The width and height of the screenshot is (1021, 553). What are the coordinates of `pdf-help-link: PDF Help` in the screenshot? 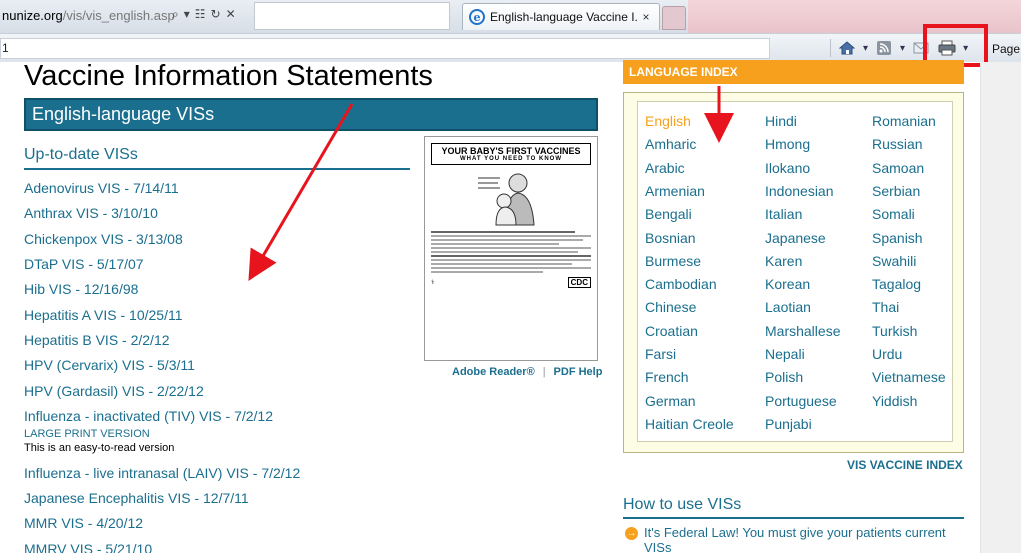 It's located at (578, 372).